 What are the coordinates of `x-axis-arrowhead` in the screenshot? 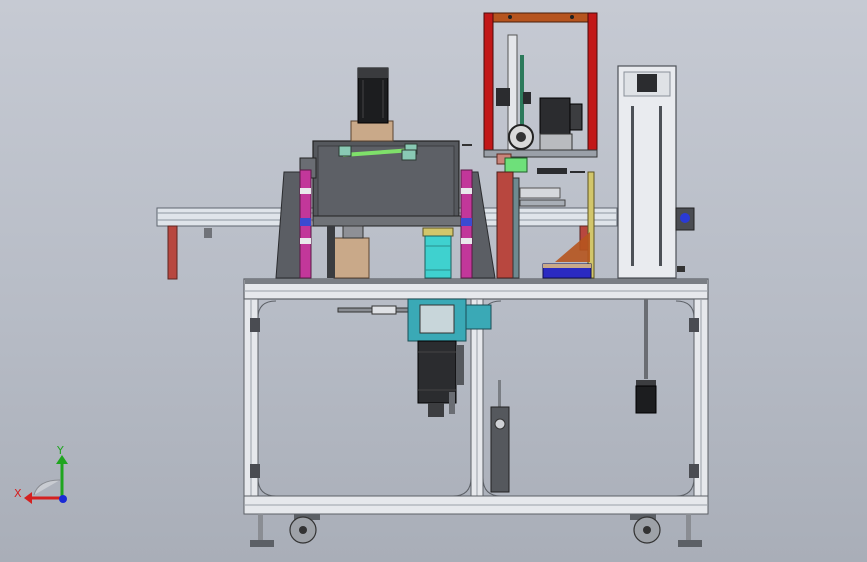 It's located at (28, 498).